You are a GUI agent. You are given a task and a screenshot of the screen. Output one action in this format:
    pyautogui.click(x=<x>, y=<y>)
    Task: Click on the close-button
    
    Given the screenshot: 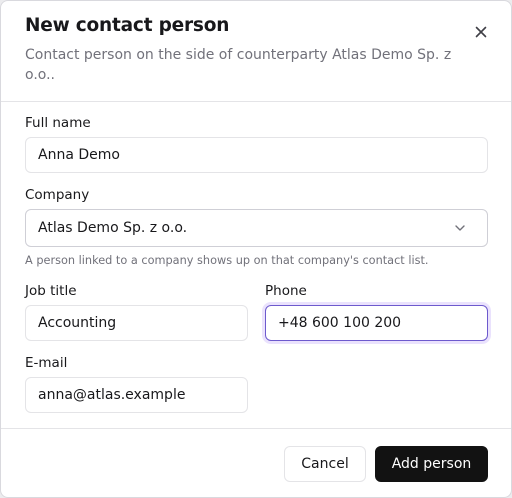 What is the action you would take?
    pyautogui.click(x=481, y=32)
    